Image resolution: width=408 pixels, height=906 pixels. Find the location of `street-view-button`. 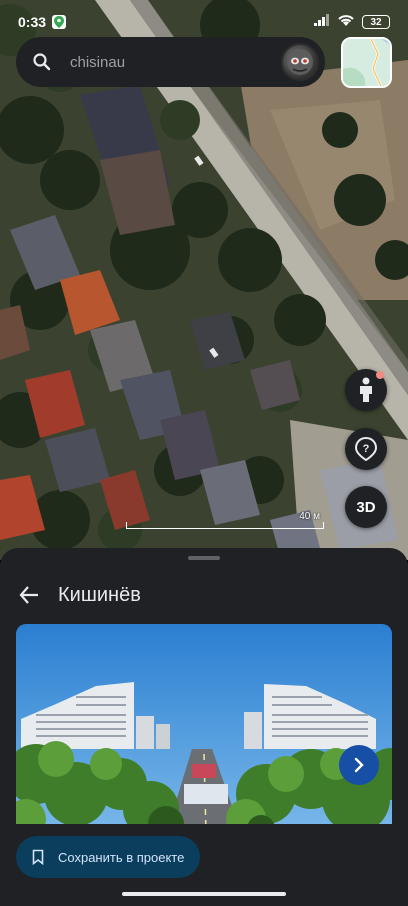

street-view-button is located at coordinates (366, 390).